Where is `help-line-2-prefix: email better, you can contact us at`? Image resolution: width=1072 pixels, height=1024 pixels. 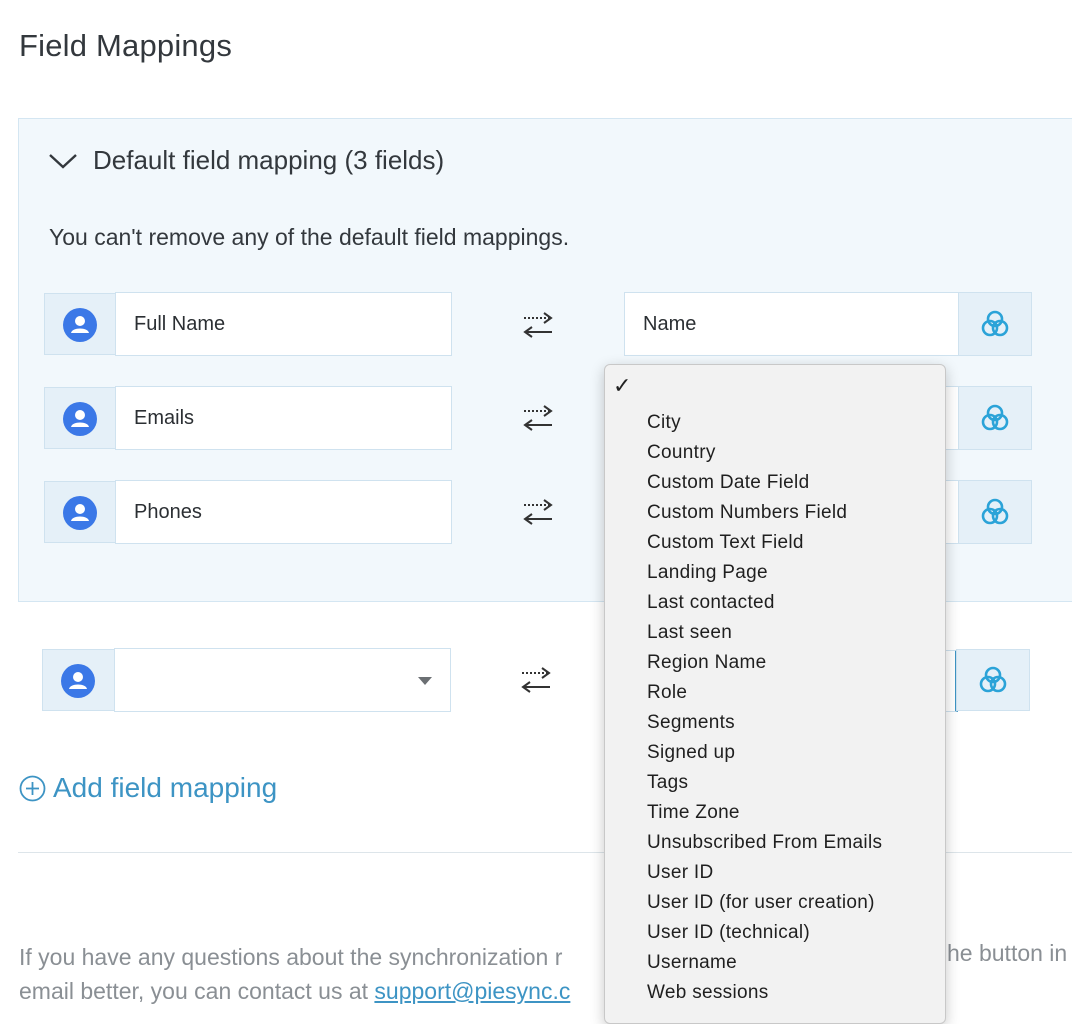 help-line-2-prefix: email better, you can contact us at is located at coordinates (197, 991).